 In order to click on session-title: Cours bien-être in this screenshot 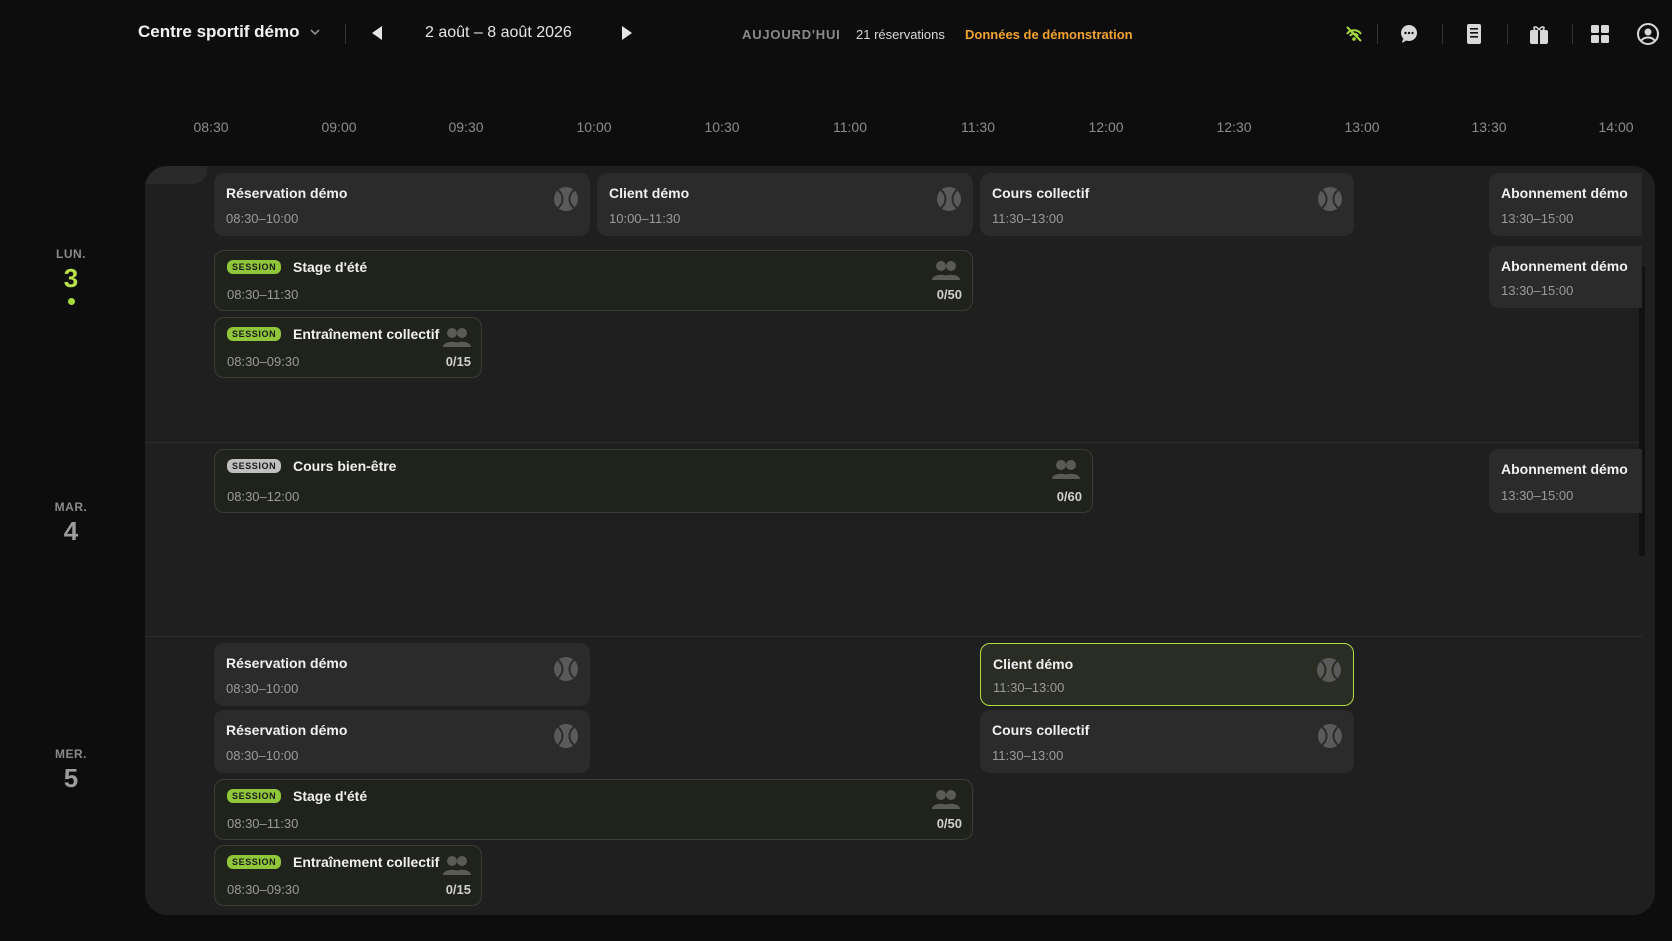, I will do `click(345, 466)`.